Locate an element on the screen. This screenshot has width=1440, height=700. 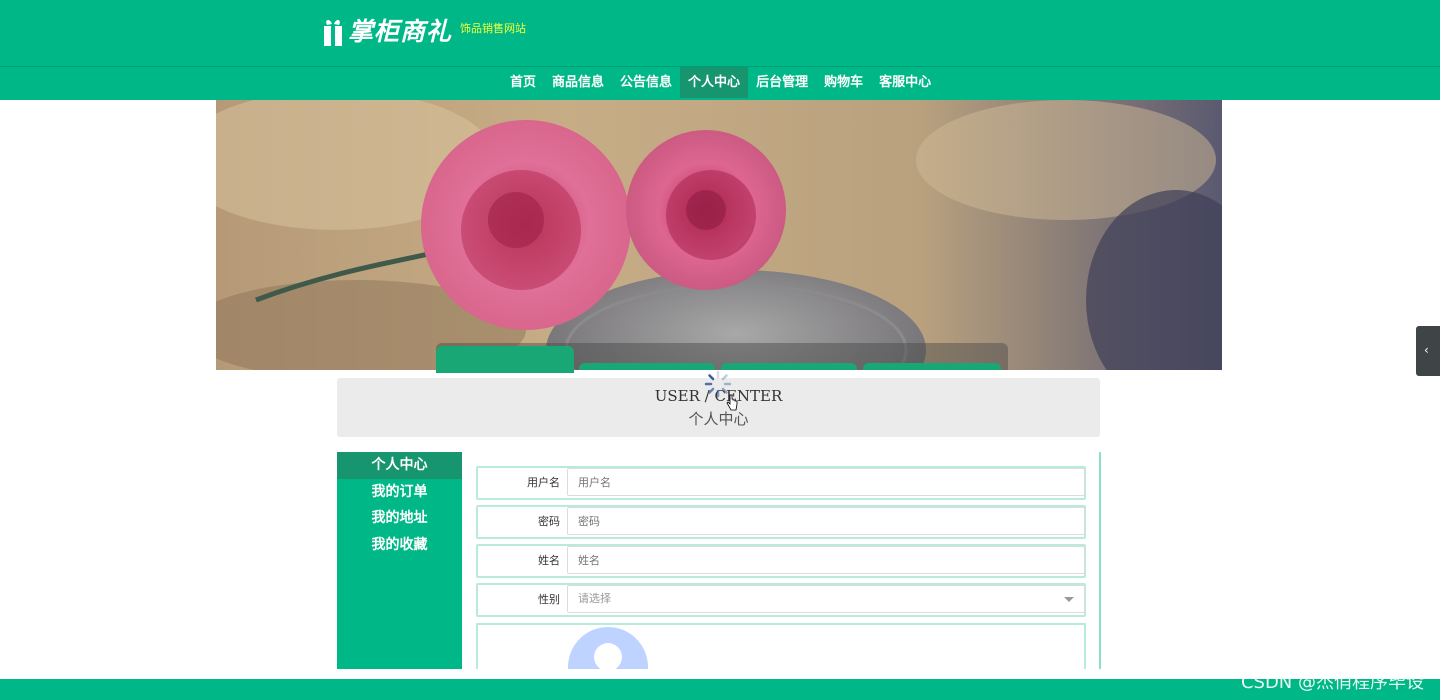
main-nav: 首页 商品信息 公告信息 个人中心 后台管理 购物车 客服中心 is located at coordinates (720, 83).